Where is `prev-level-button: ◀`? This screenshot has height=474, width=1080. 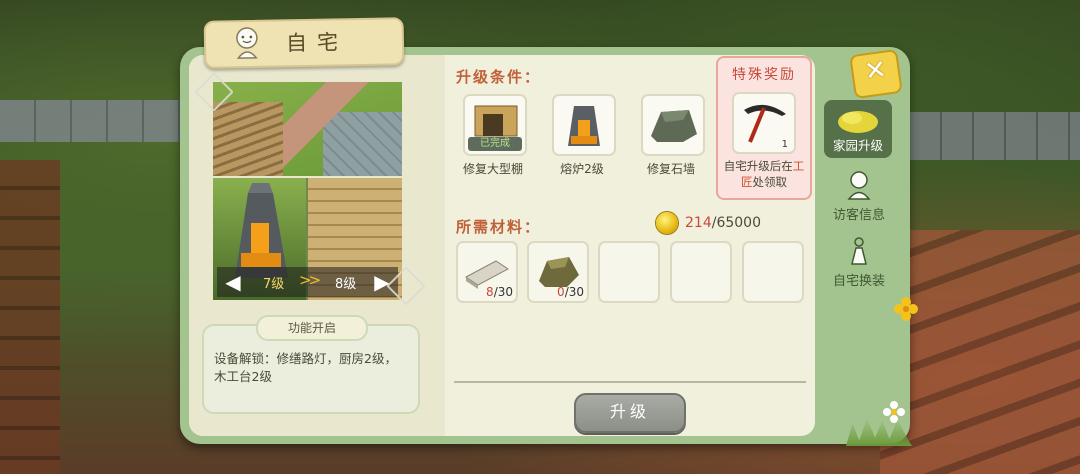
prev-level-button: ◀ is located at coordinates (233, 282).